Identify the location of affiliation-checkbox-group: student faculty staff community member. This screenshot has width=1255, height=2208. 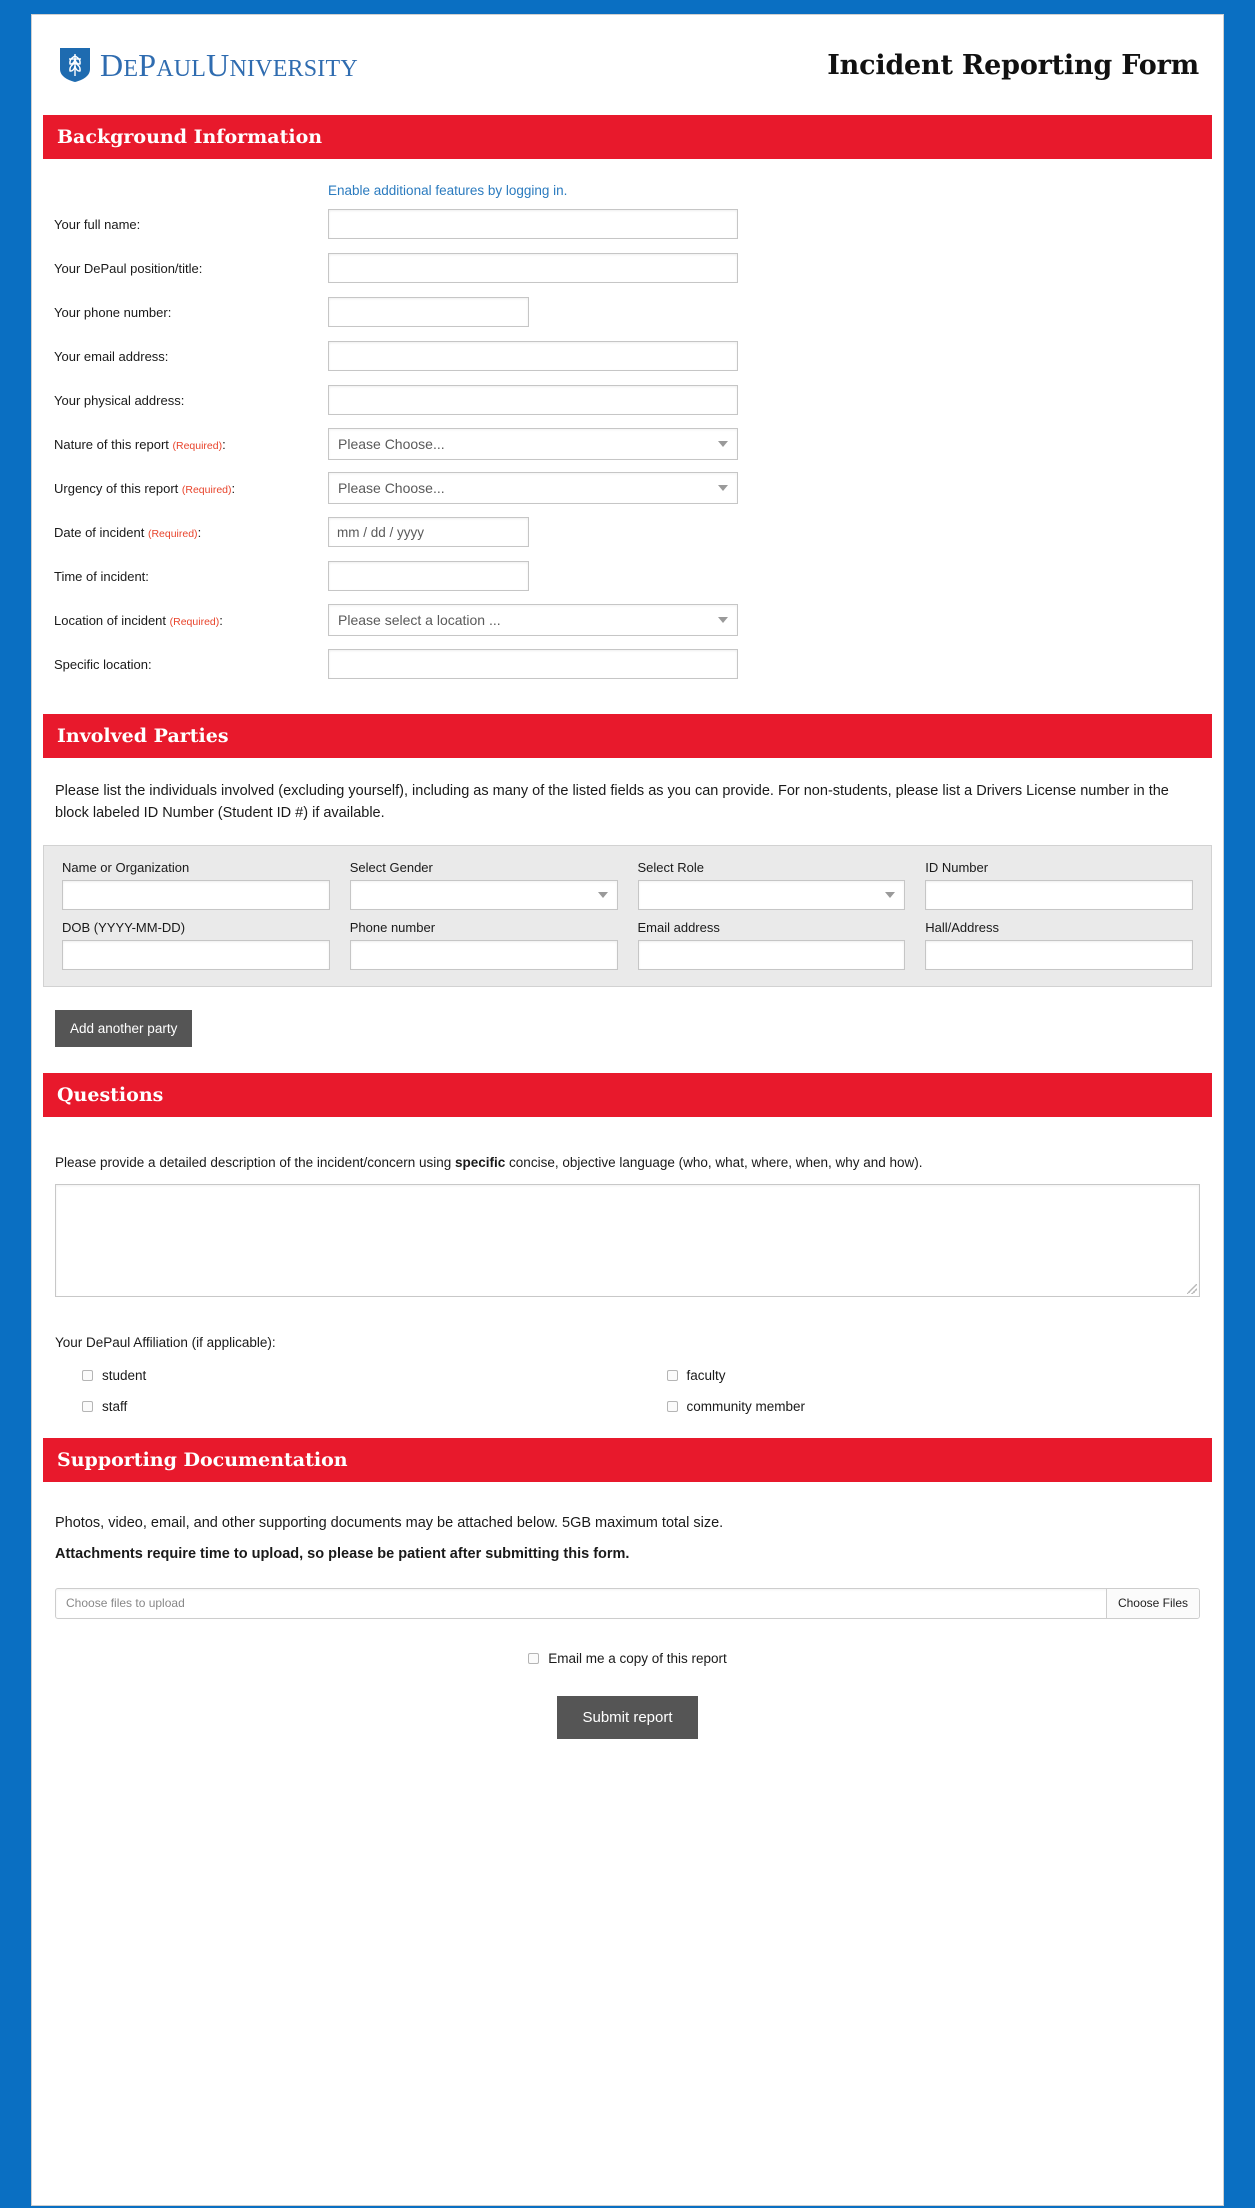
(627, 1391).